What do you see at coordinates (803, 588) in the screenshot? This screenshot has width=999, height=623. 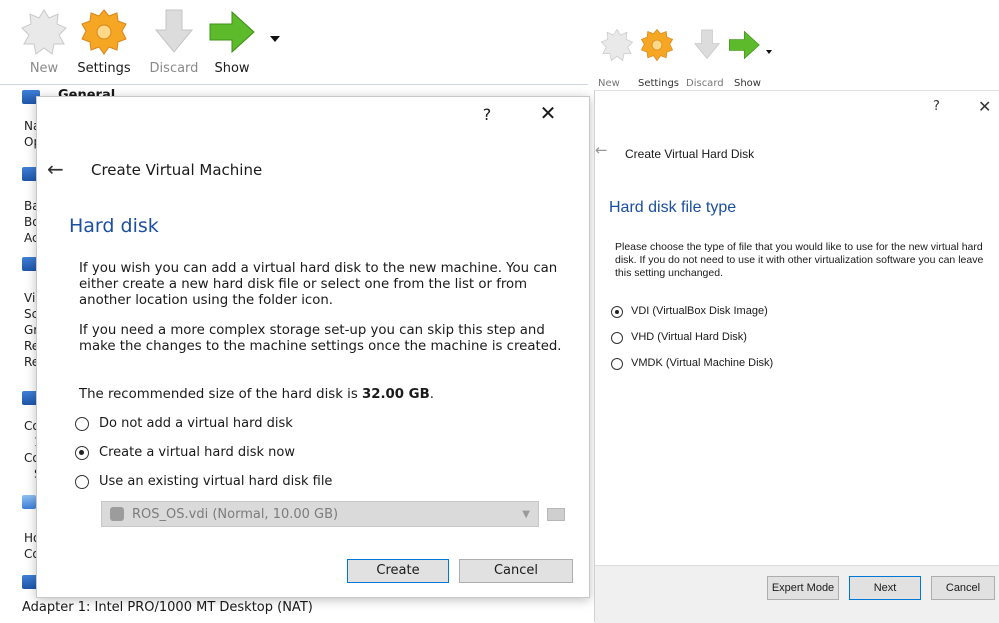 I see `expert-mode-button: Expert Mode` at bounding box center [803, 588].